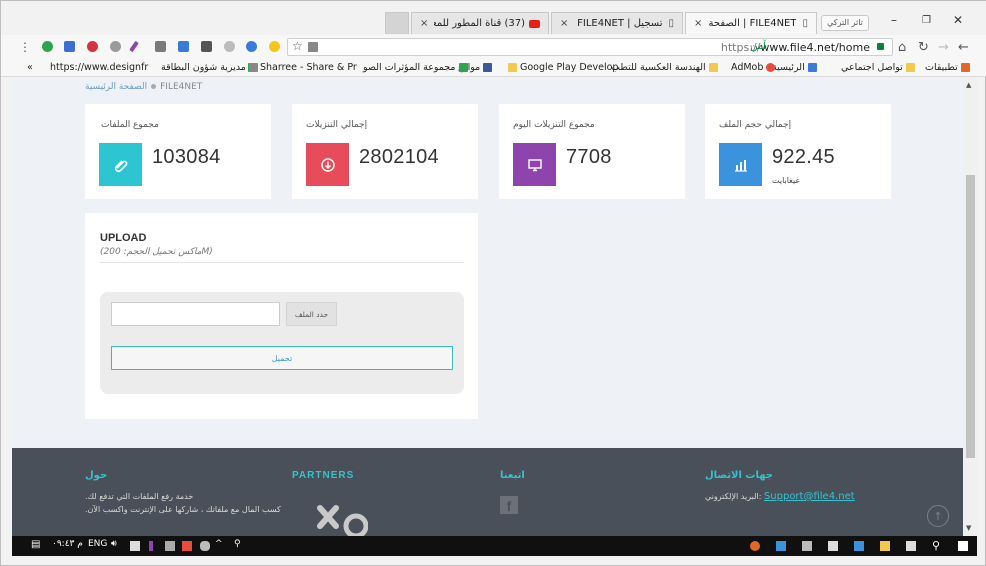  I want to click on apps-icon, so click(965, 67).